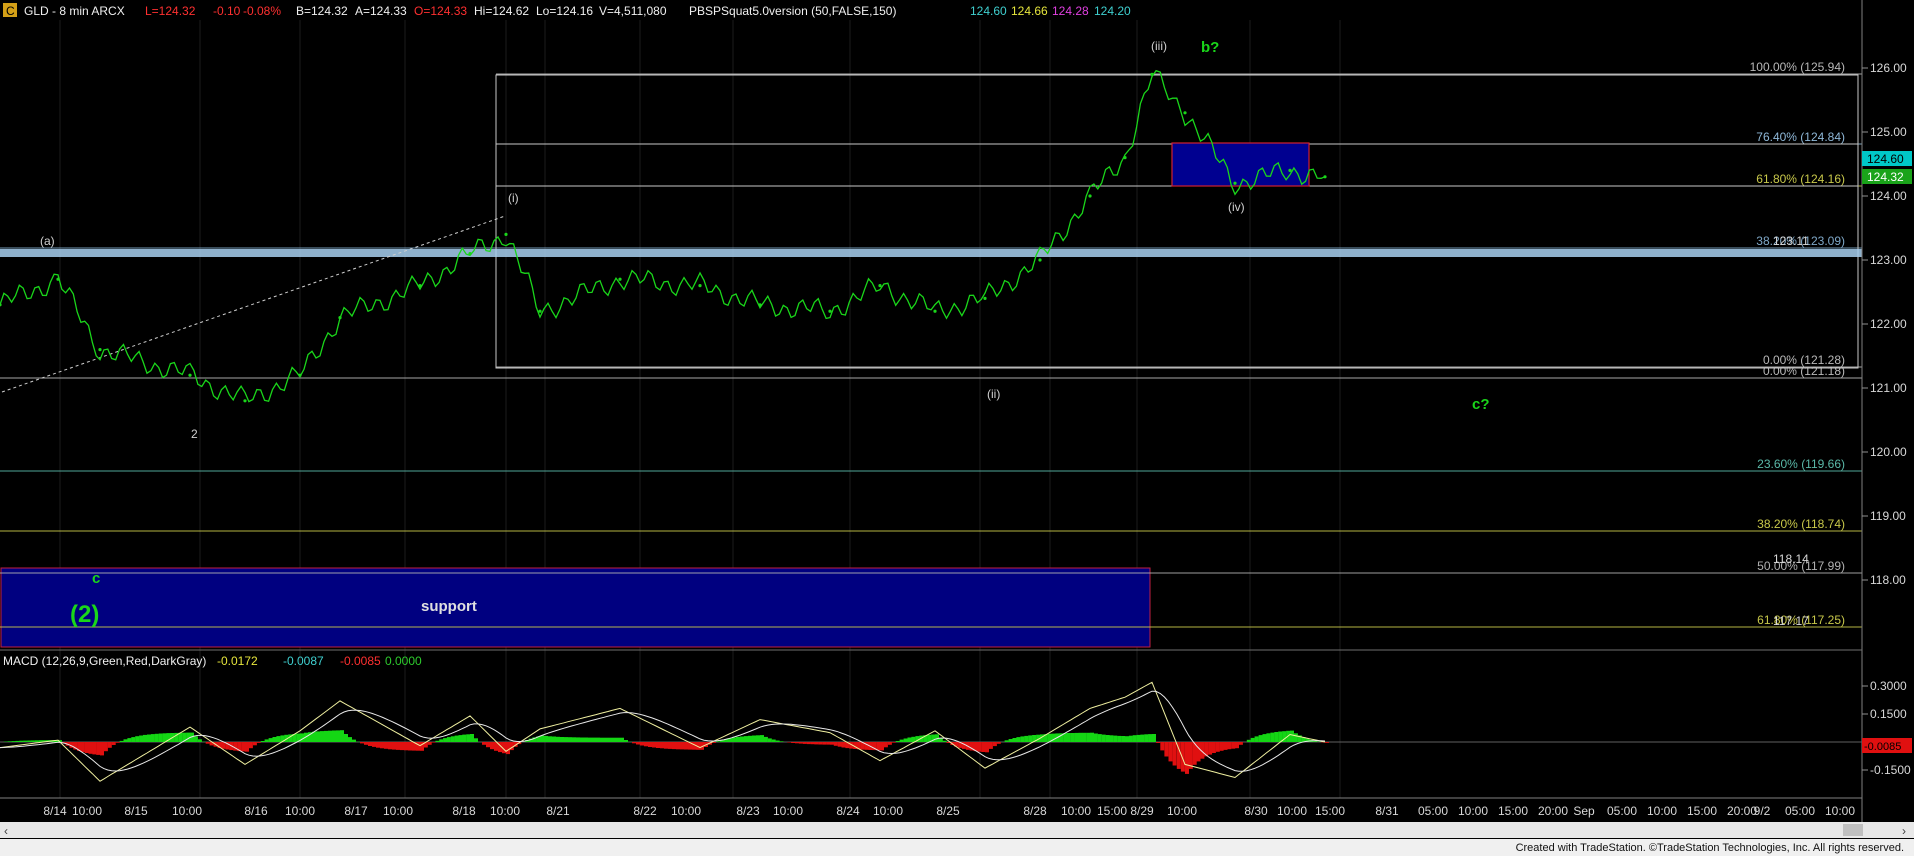  What do you see at coordinates (136, 811) in the screenshot?
I see `time-axis-label: 8/15` at bounding box center [136, 811].